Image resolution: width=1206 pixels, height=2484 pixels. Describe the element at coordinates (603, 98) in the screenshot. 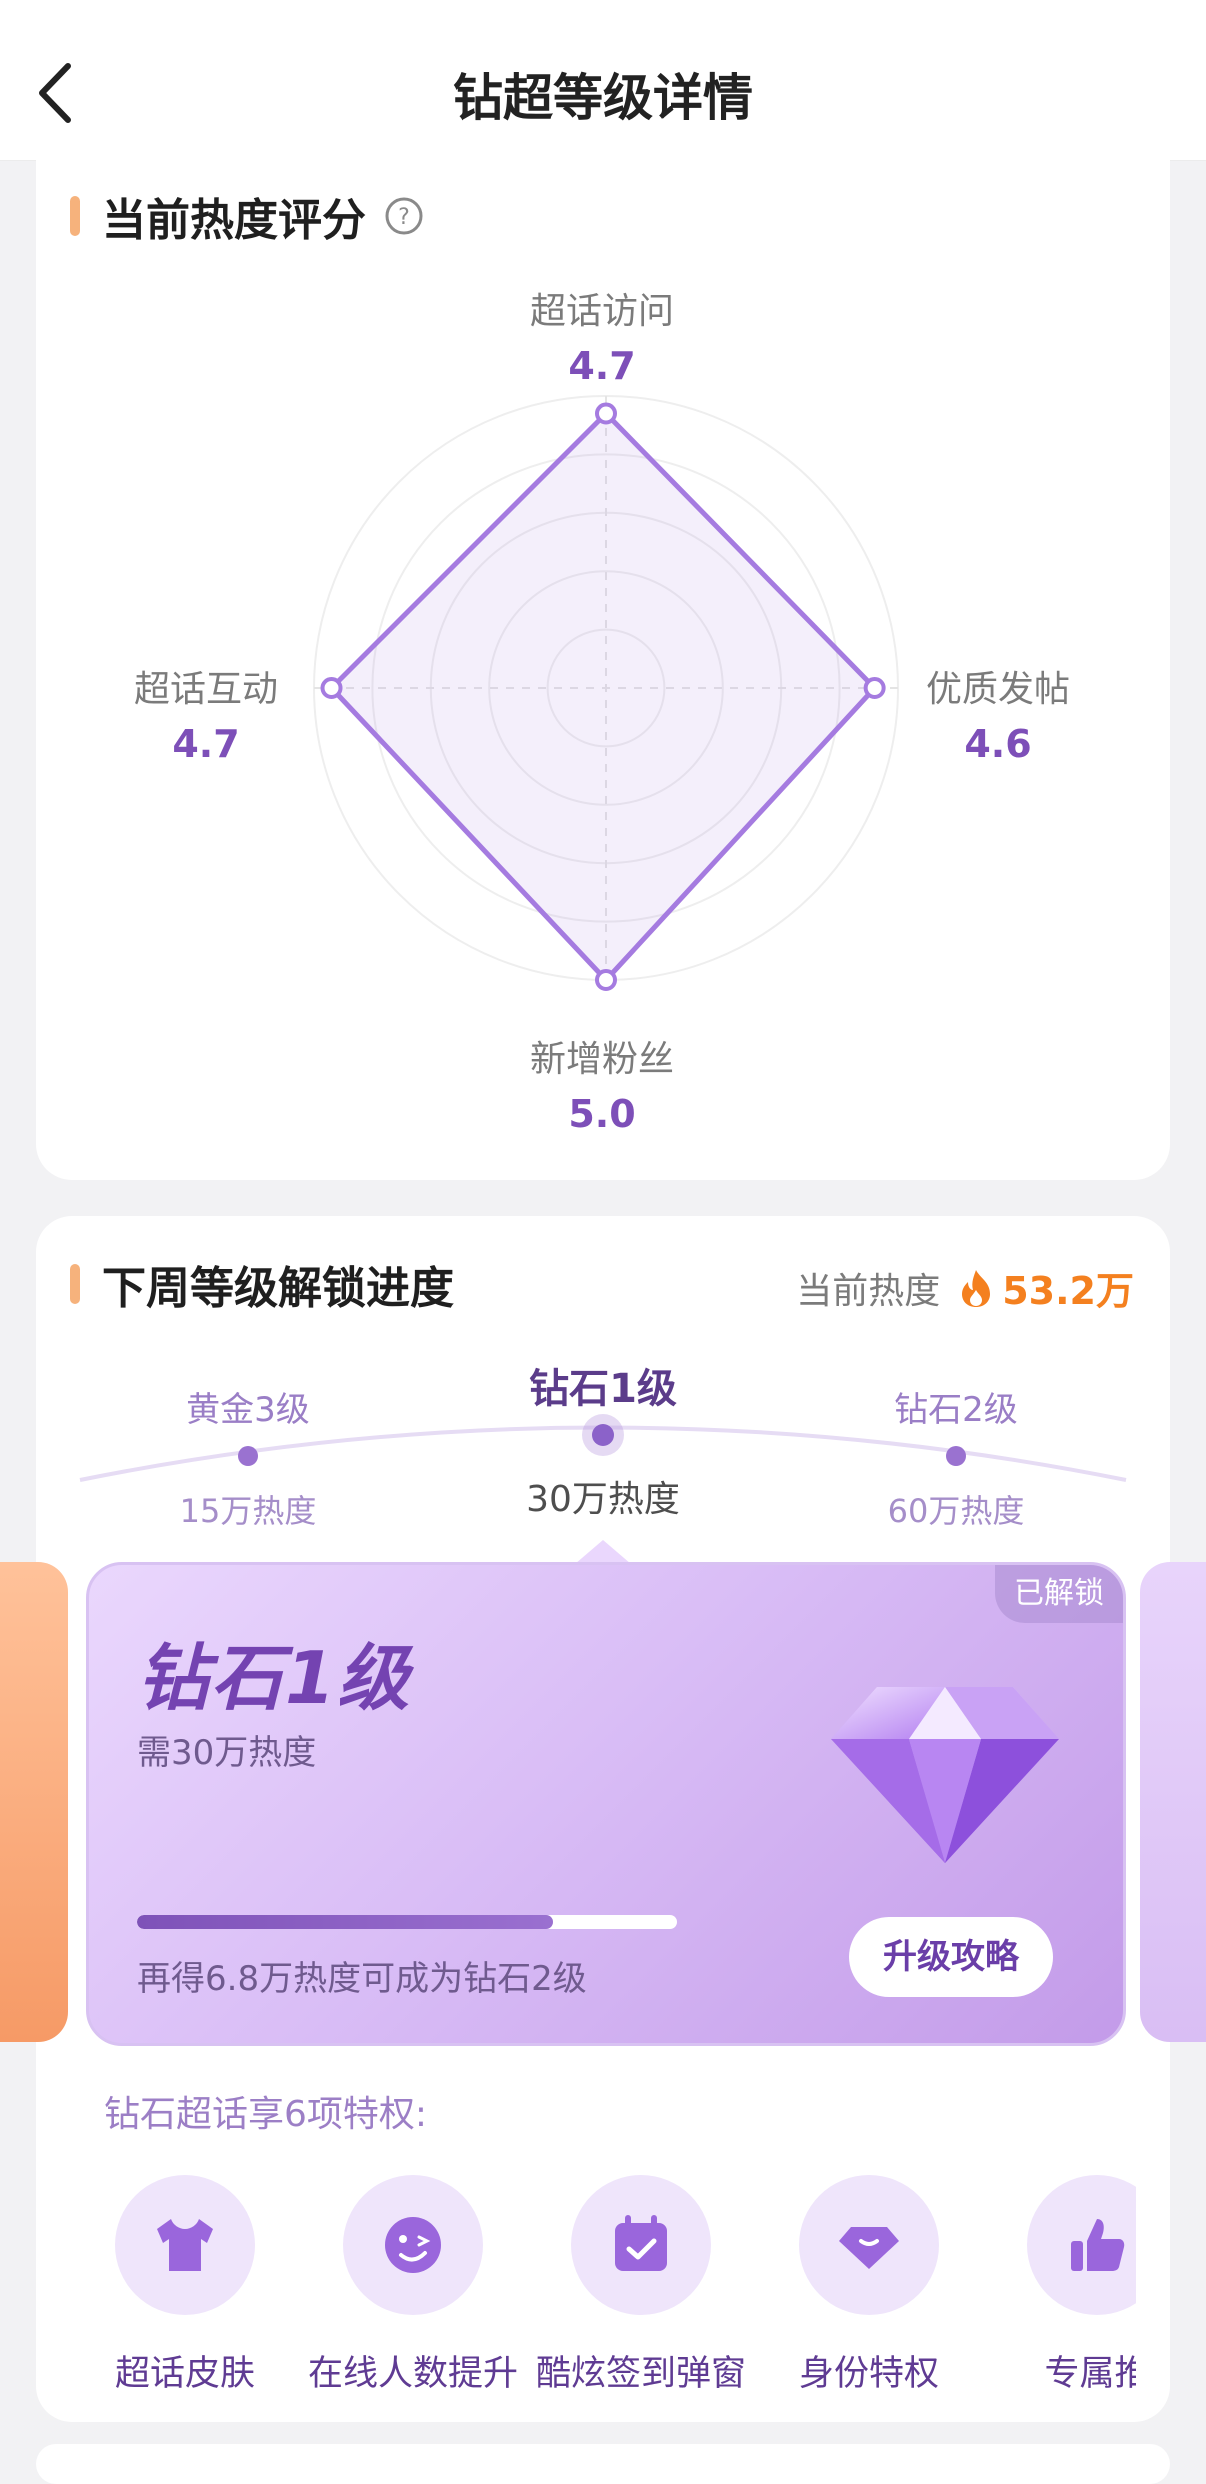

I see `page-title: 钻超等级详情` at that location.